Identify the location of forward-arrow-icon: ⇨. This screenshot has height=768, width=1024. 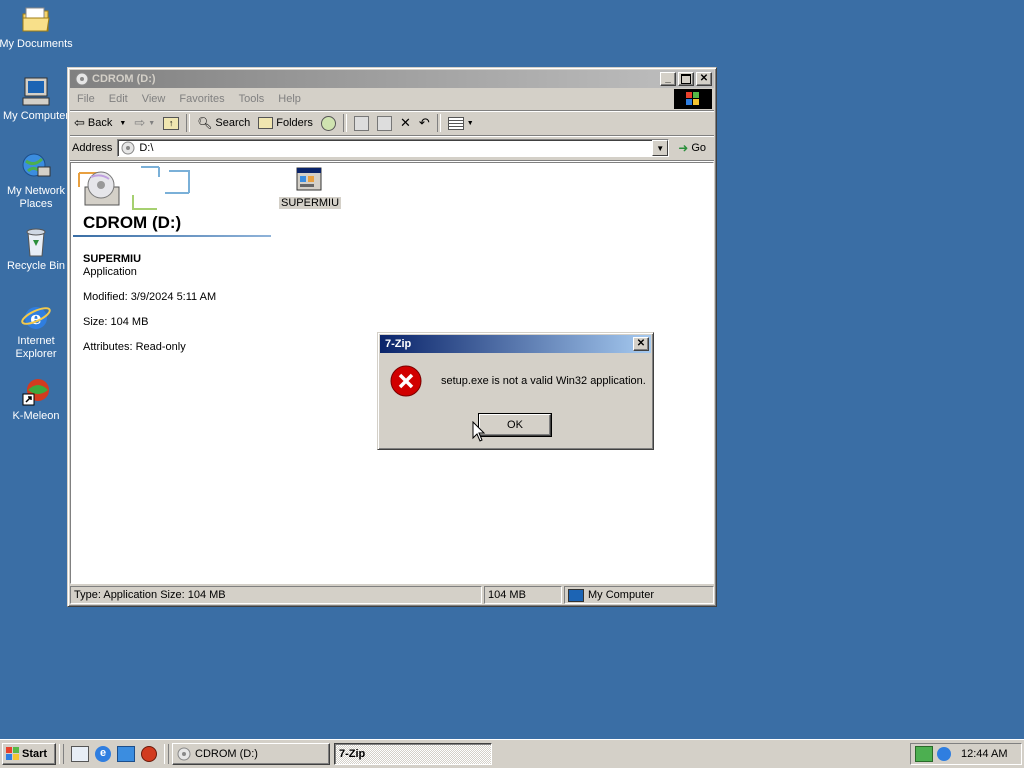
(140, 122).